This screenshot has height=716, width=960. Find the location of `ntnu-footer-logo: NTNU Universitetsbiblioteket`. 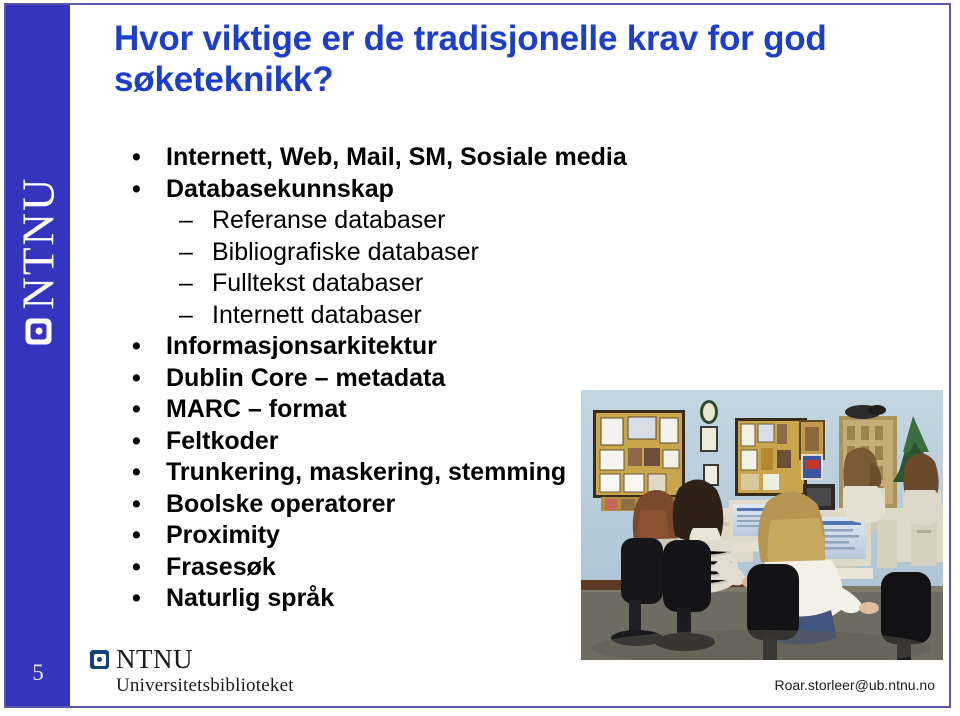

ntnu-footer-logo: NTNU Universitetsbiblioteket is located at coordinates (192, 670).